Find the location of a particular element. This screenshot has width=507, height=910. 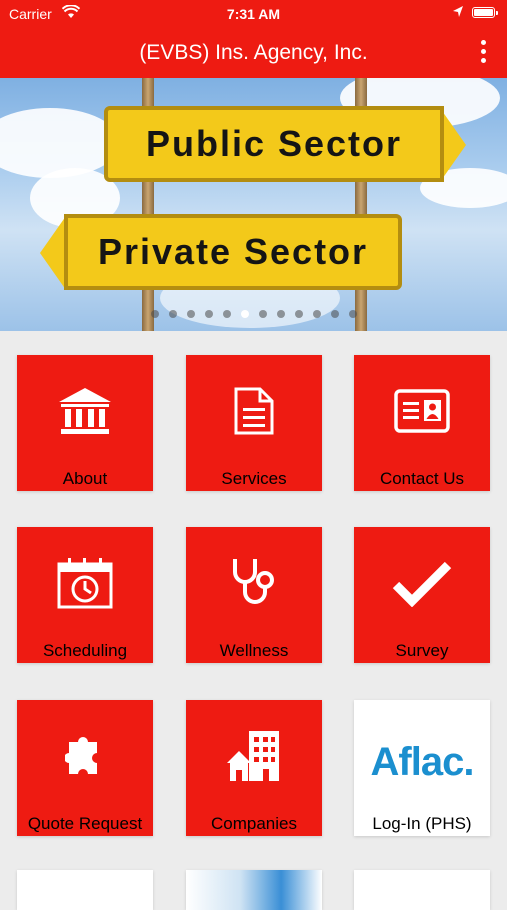

tile-label: Contact Us is located at coordinates (422, 478).